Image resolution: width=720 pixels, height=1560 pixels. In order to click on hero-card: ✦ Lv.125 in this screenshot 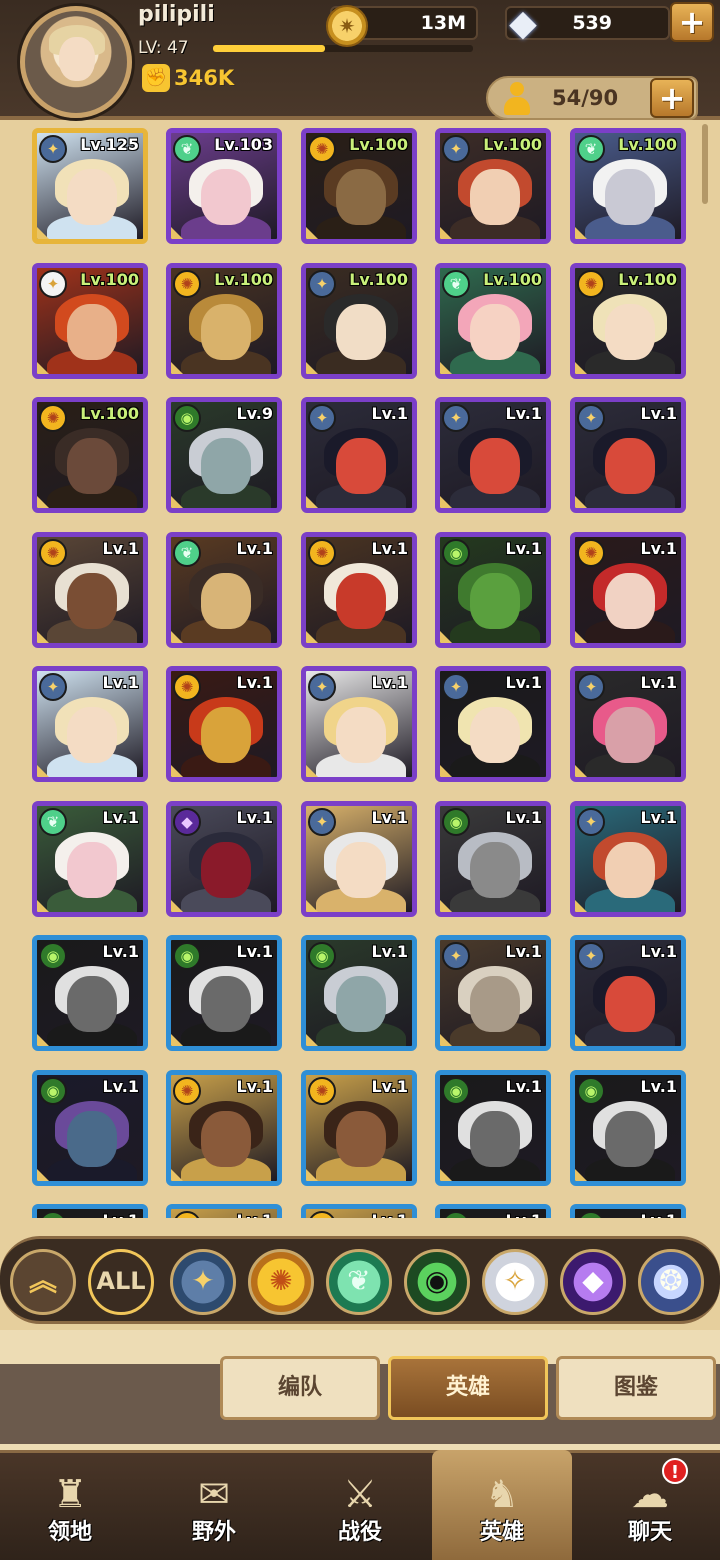, I will do `click(90, 186)`.